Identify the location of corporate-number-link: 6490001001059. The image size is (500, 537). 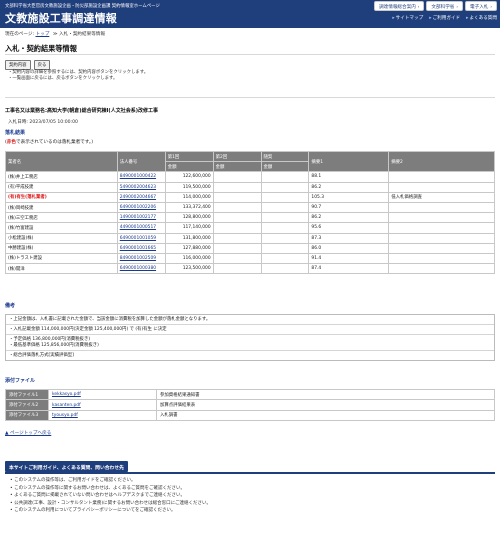
(138, 238).